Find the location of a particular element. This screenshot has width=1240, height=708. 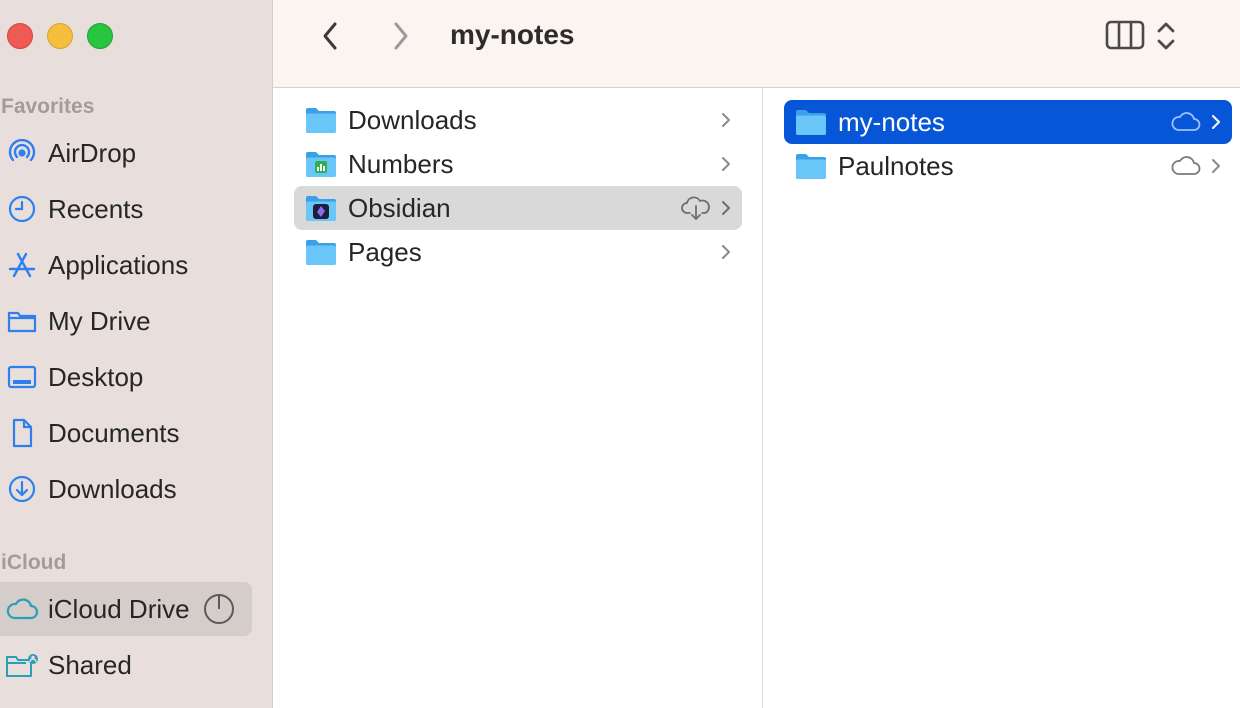

chevron-up-down-icon is located at coordinates (1166, 36).